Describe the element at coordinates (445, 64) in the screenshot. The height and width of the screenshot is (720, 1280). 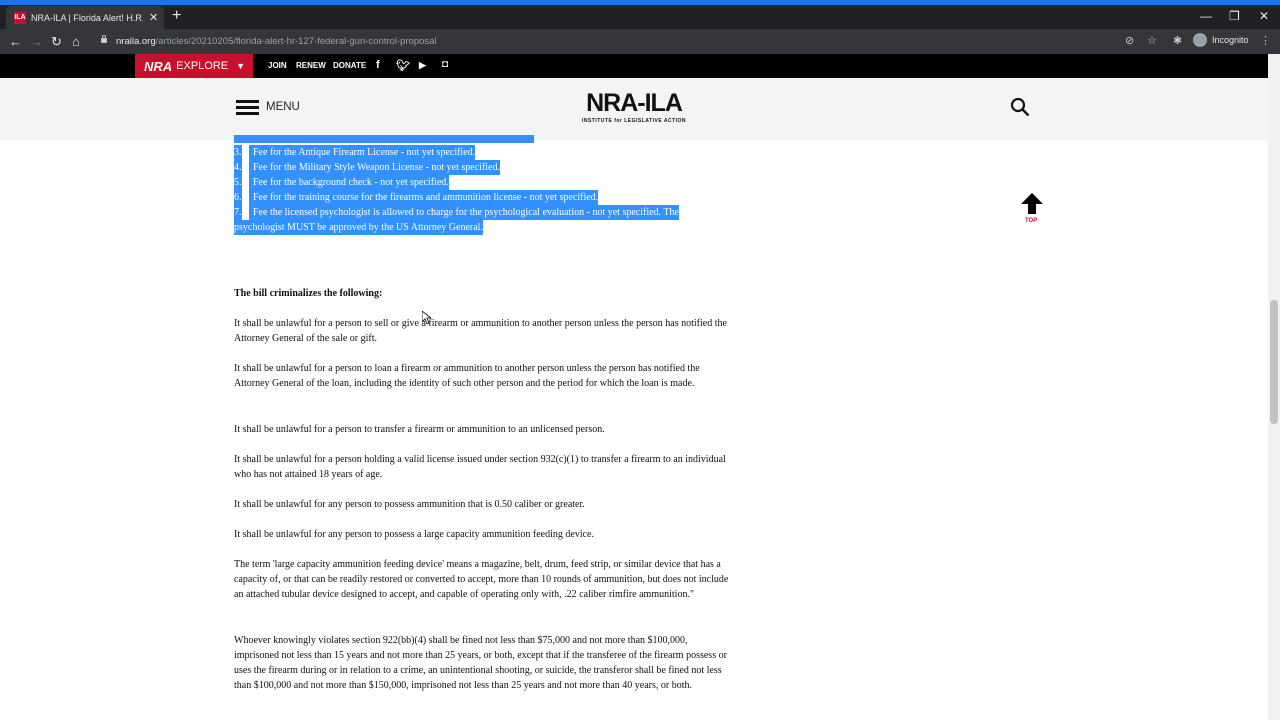
I see `instagram-icon: ◘` at that location.